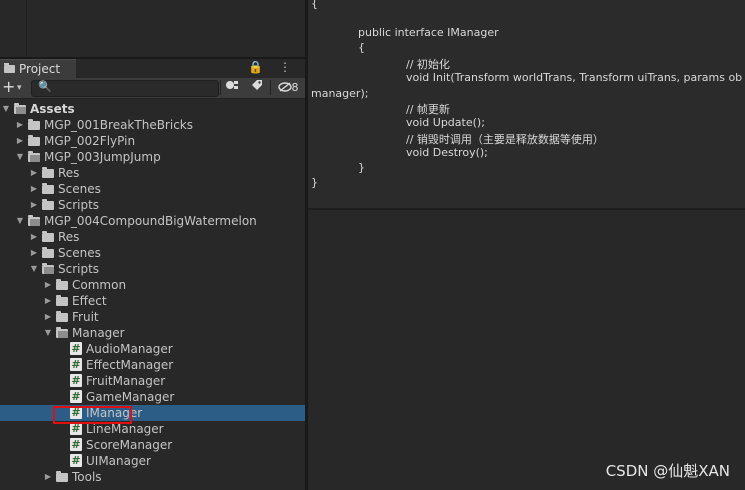 This screenshot has height=490, width=745. I want to click on folder-item: ▼ Scripts, so click(152, 269).